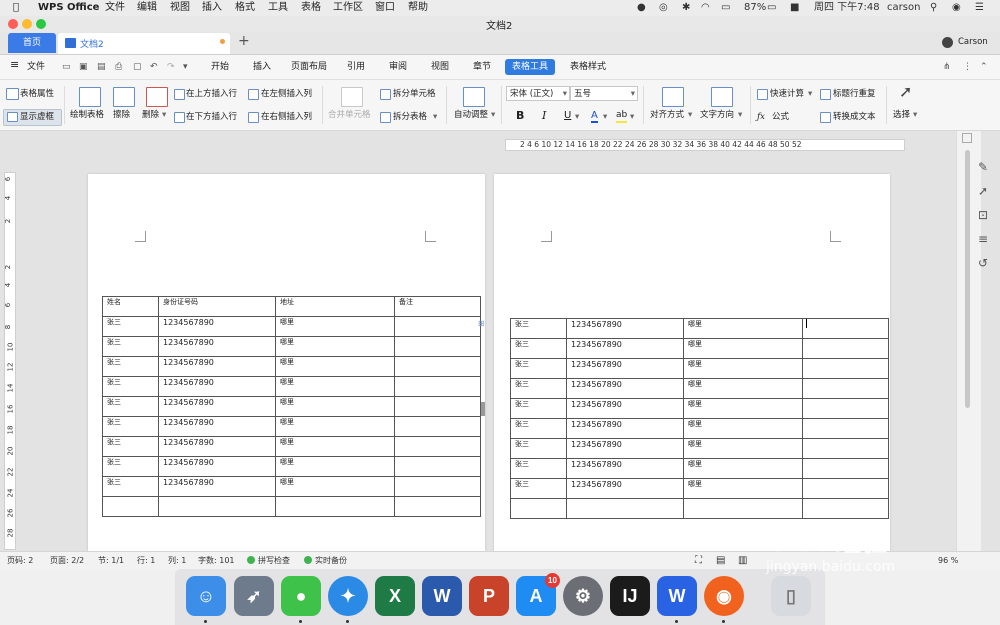 The width and height of the screenshot is (1000, 625). Describe the element at coordinates (983, 215) in the screenshot. I see `lock-icon: ⊡` at that location.